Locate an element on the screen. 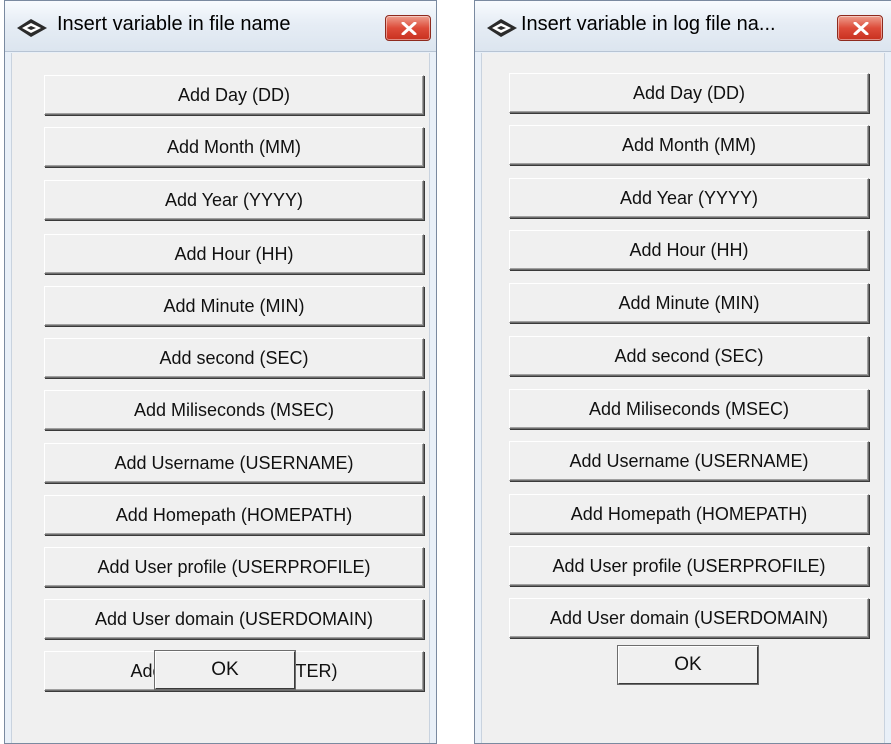  dialog-title: Insert variable in file name is located at coordinates (174, 24).